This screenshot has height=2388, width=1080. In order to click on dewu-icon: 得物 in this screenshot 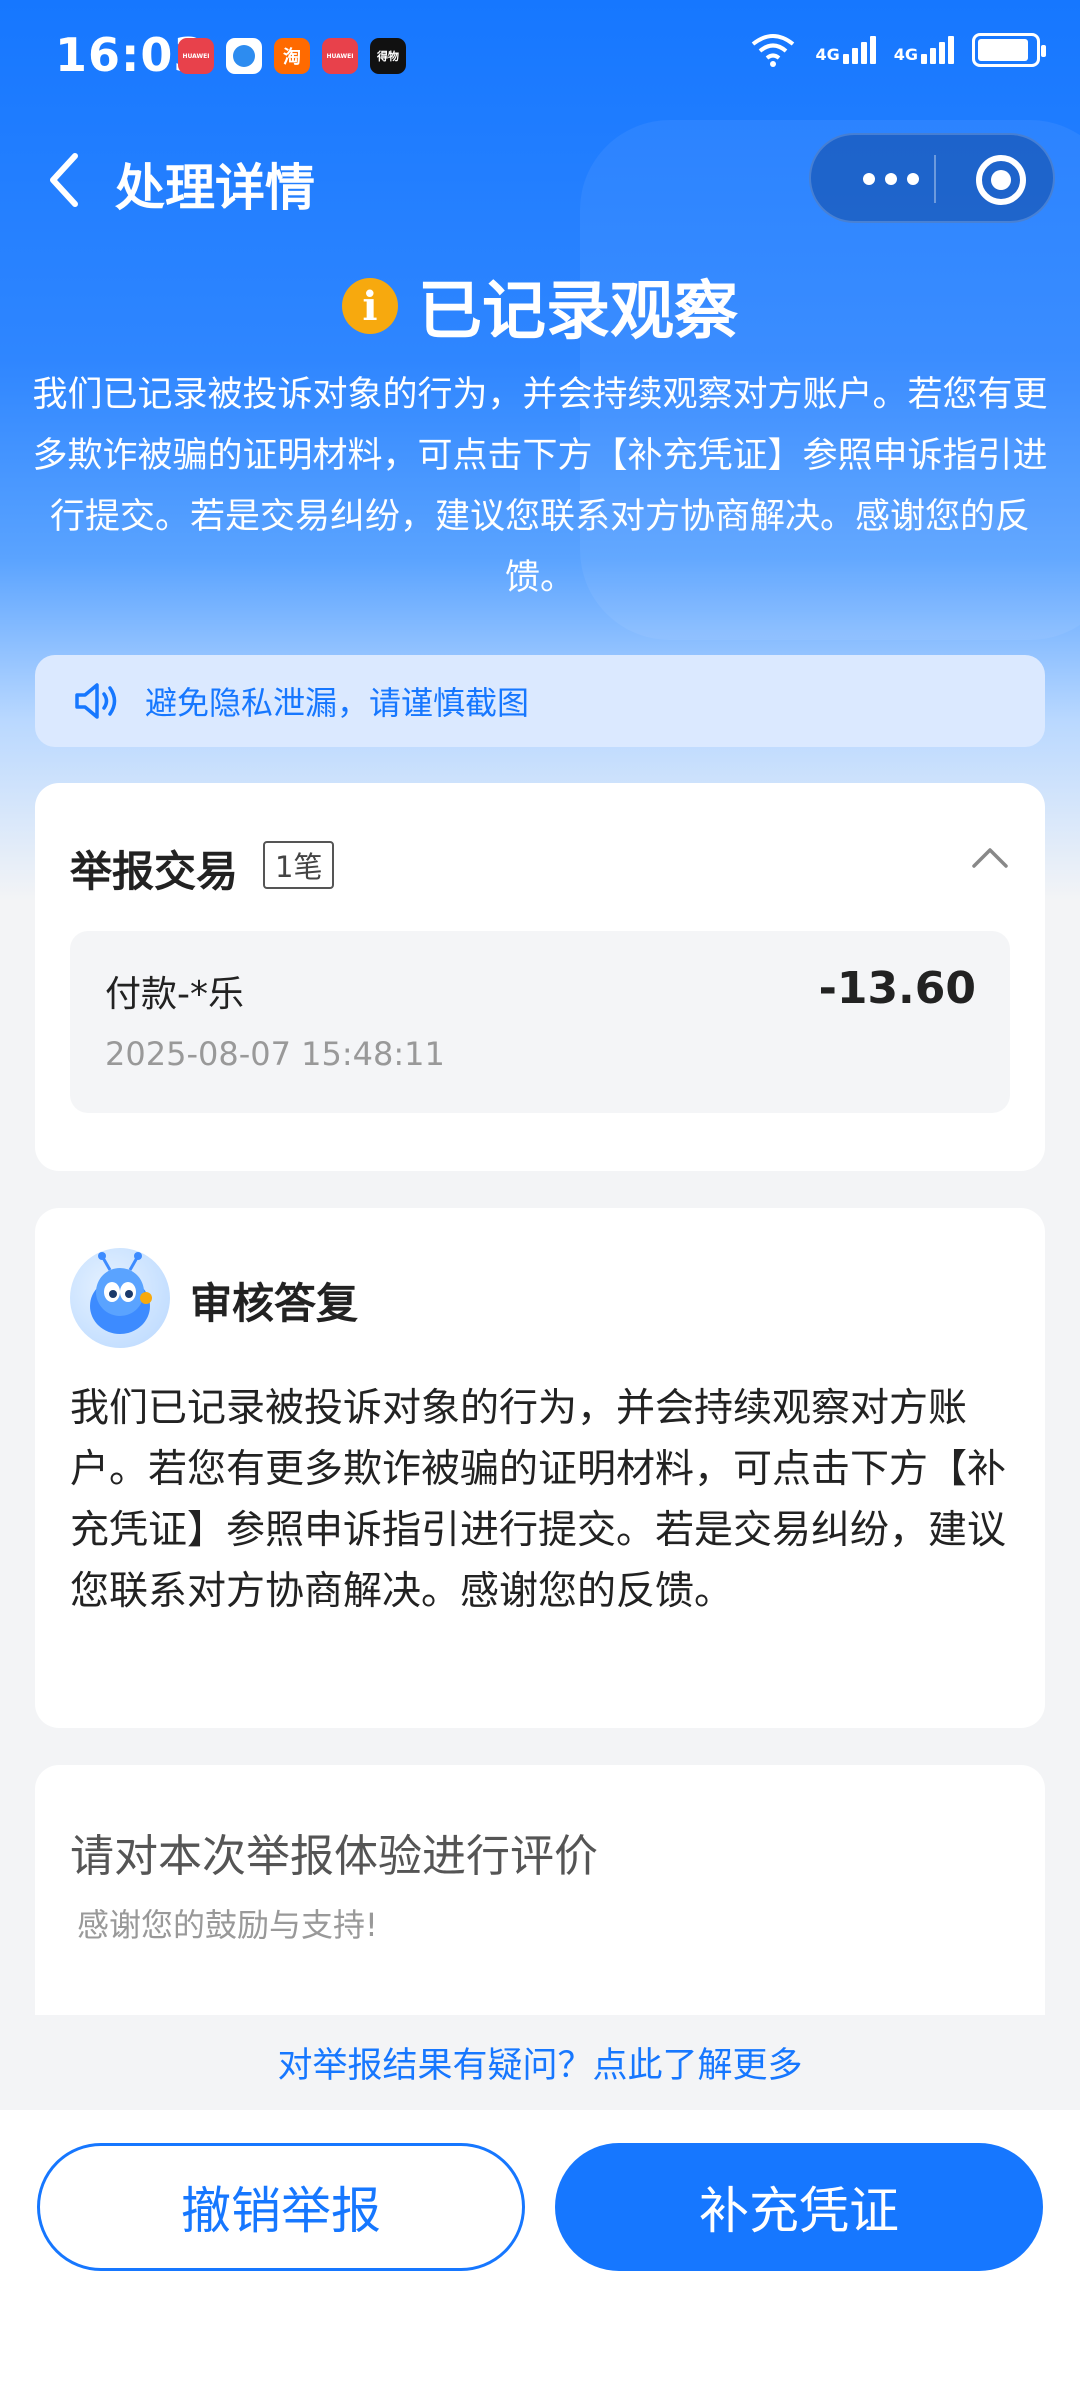, I will do `click(388, 56)`.